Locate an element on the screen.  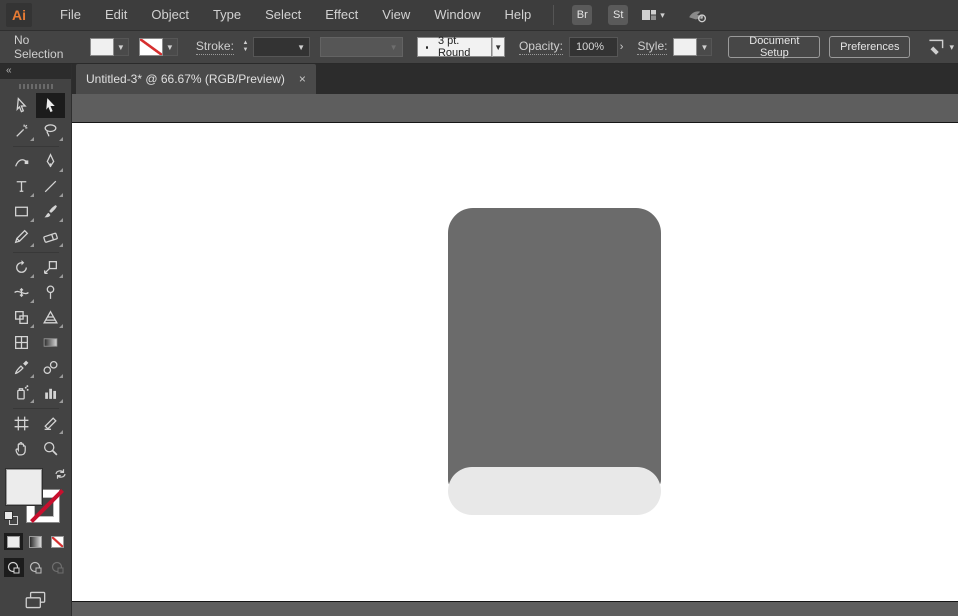
variable-width-dropdown: ▼ is located at coordinates (361, 47).